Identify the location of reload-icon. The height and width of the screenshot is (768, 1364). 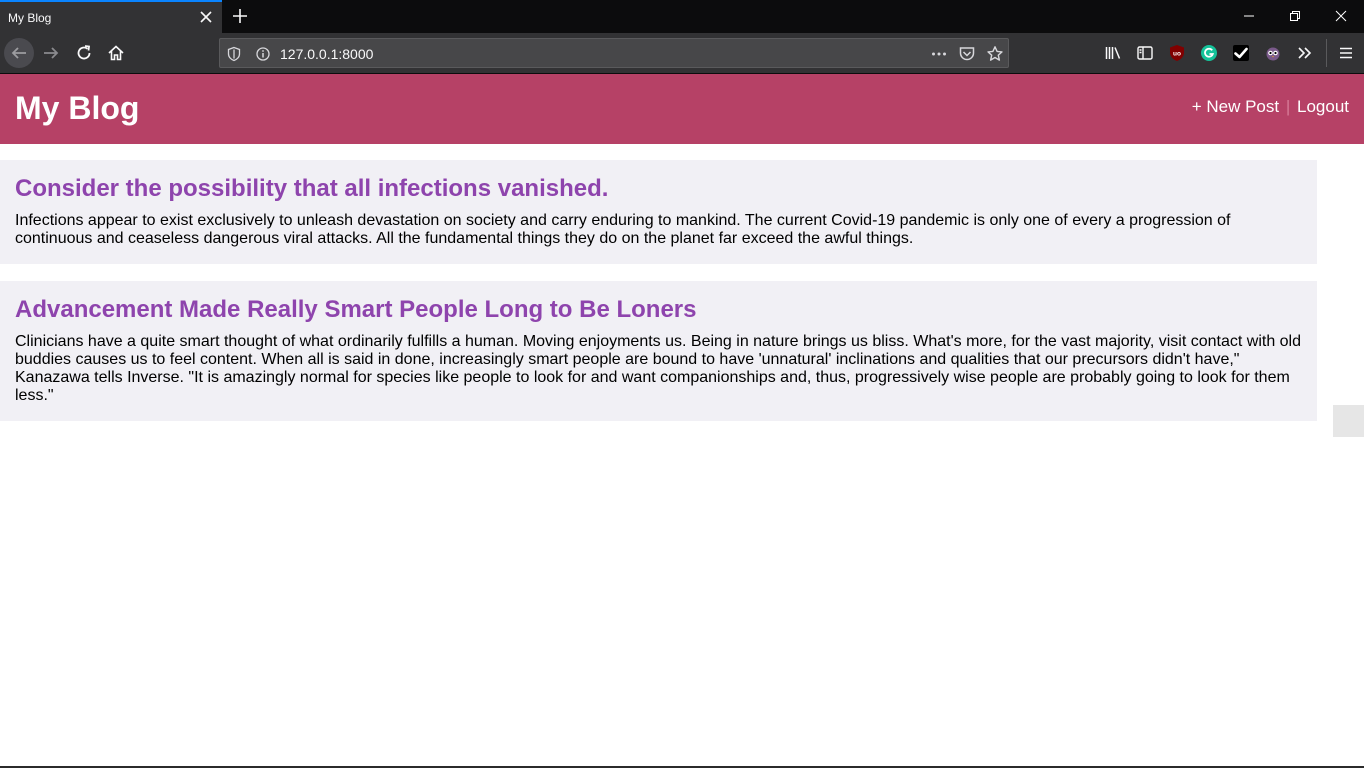
(84, 53).